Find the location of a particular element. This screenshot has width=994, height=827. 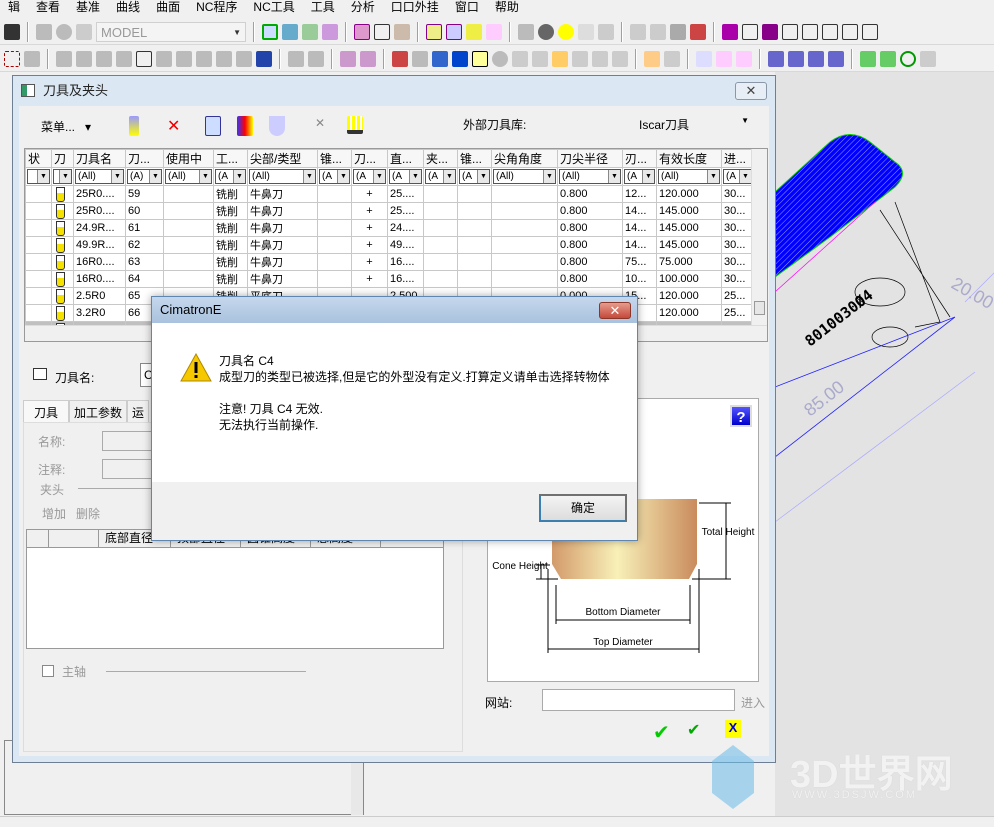

filter10-icon is located at coordinates (296, 58).